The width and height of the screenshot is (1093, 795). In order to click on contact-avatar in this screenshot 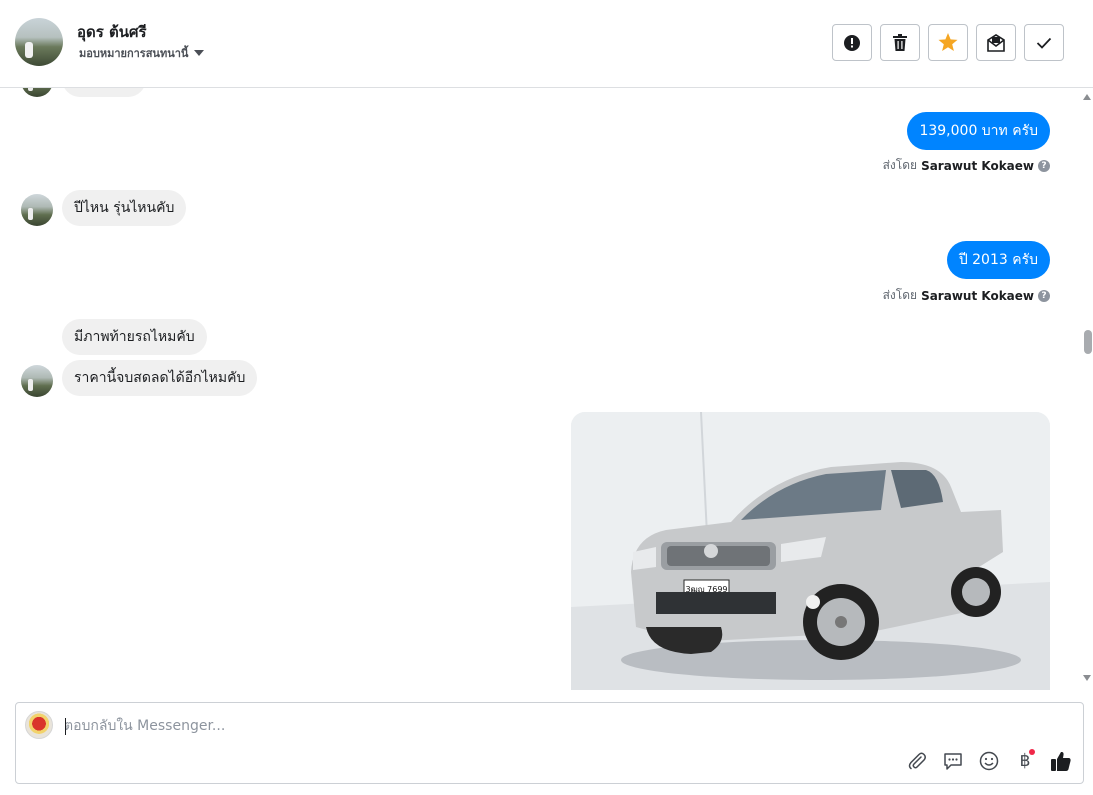, I will do `click(39, 42)`.